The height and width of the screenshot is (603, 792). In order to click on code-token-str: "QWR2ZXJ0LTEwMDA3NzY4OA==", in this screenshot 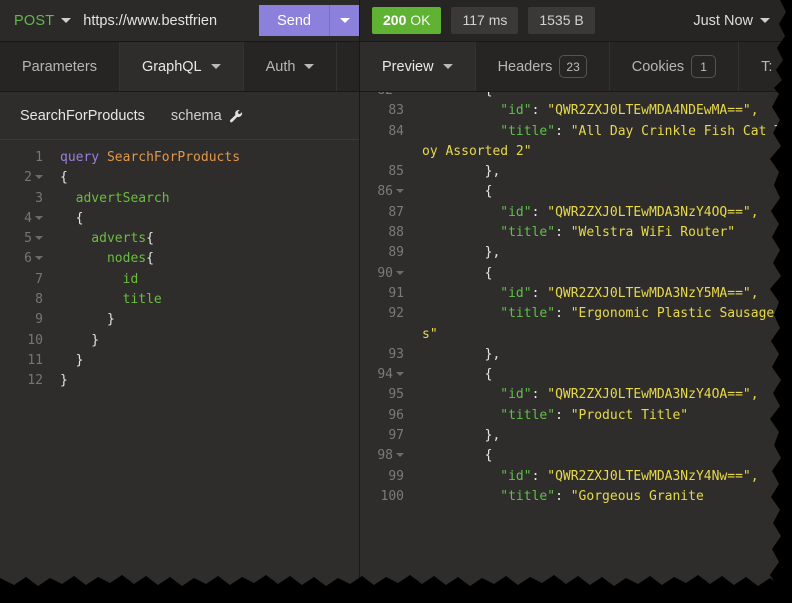, I will do `click(653, 395)`.